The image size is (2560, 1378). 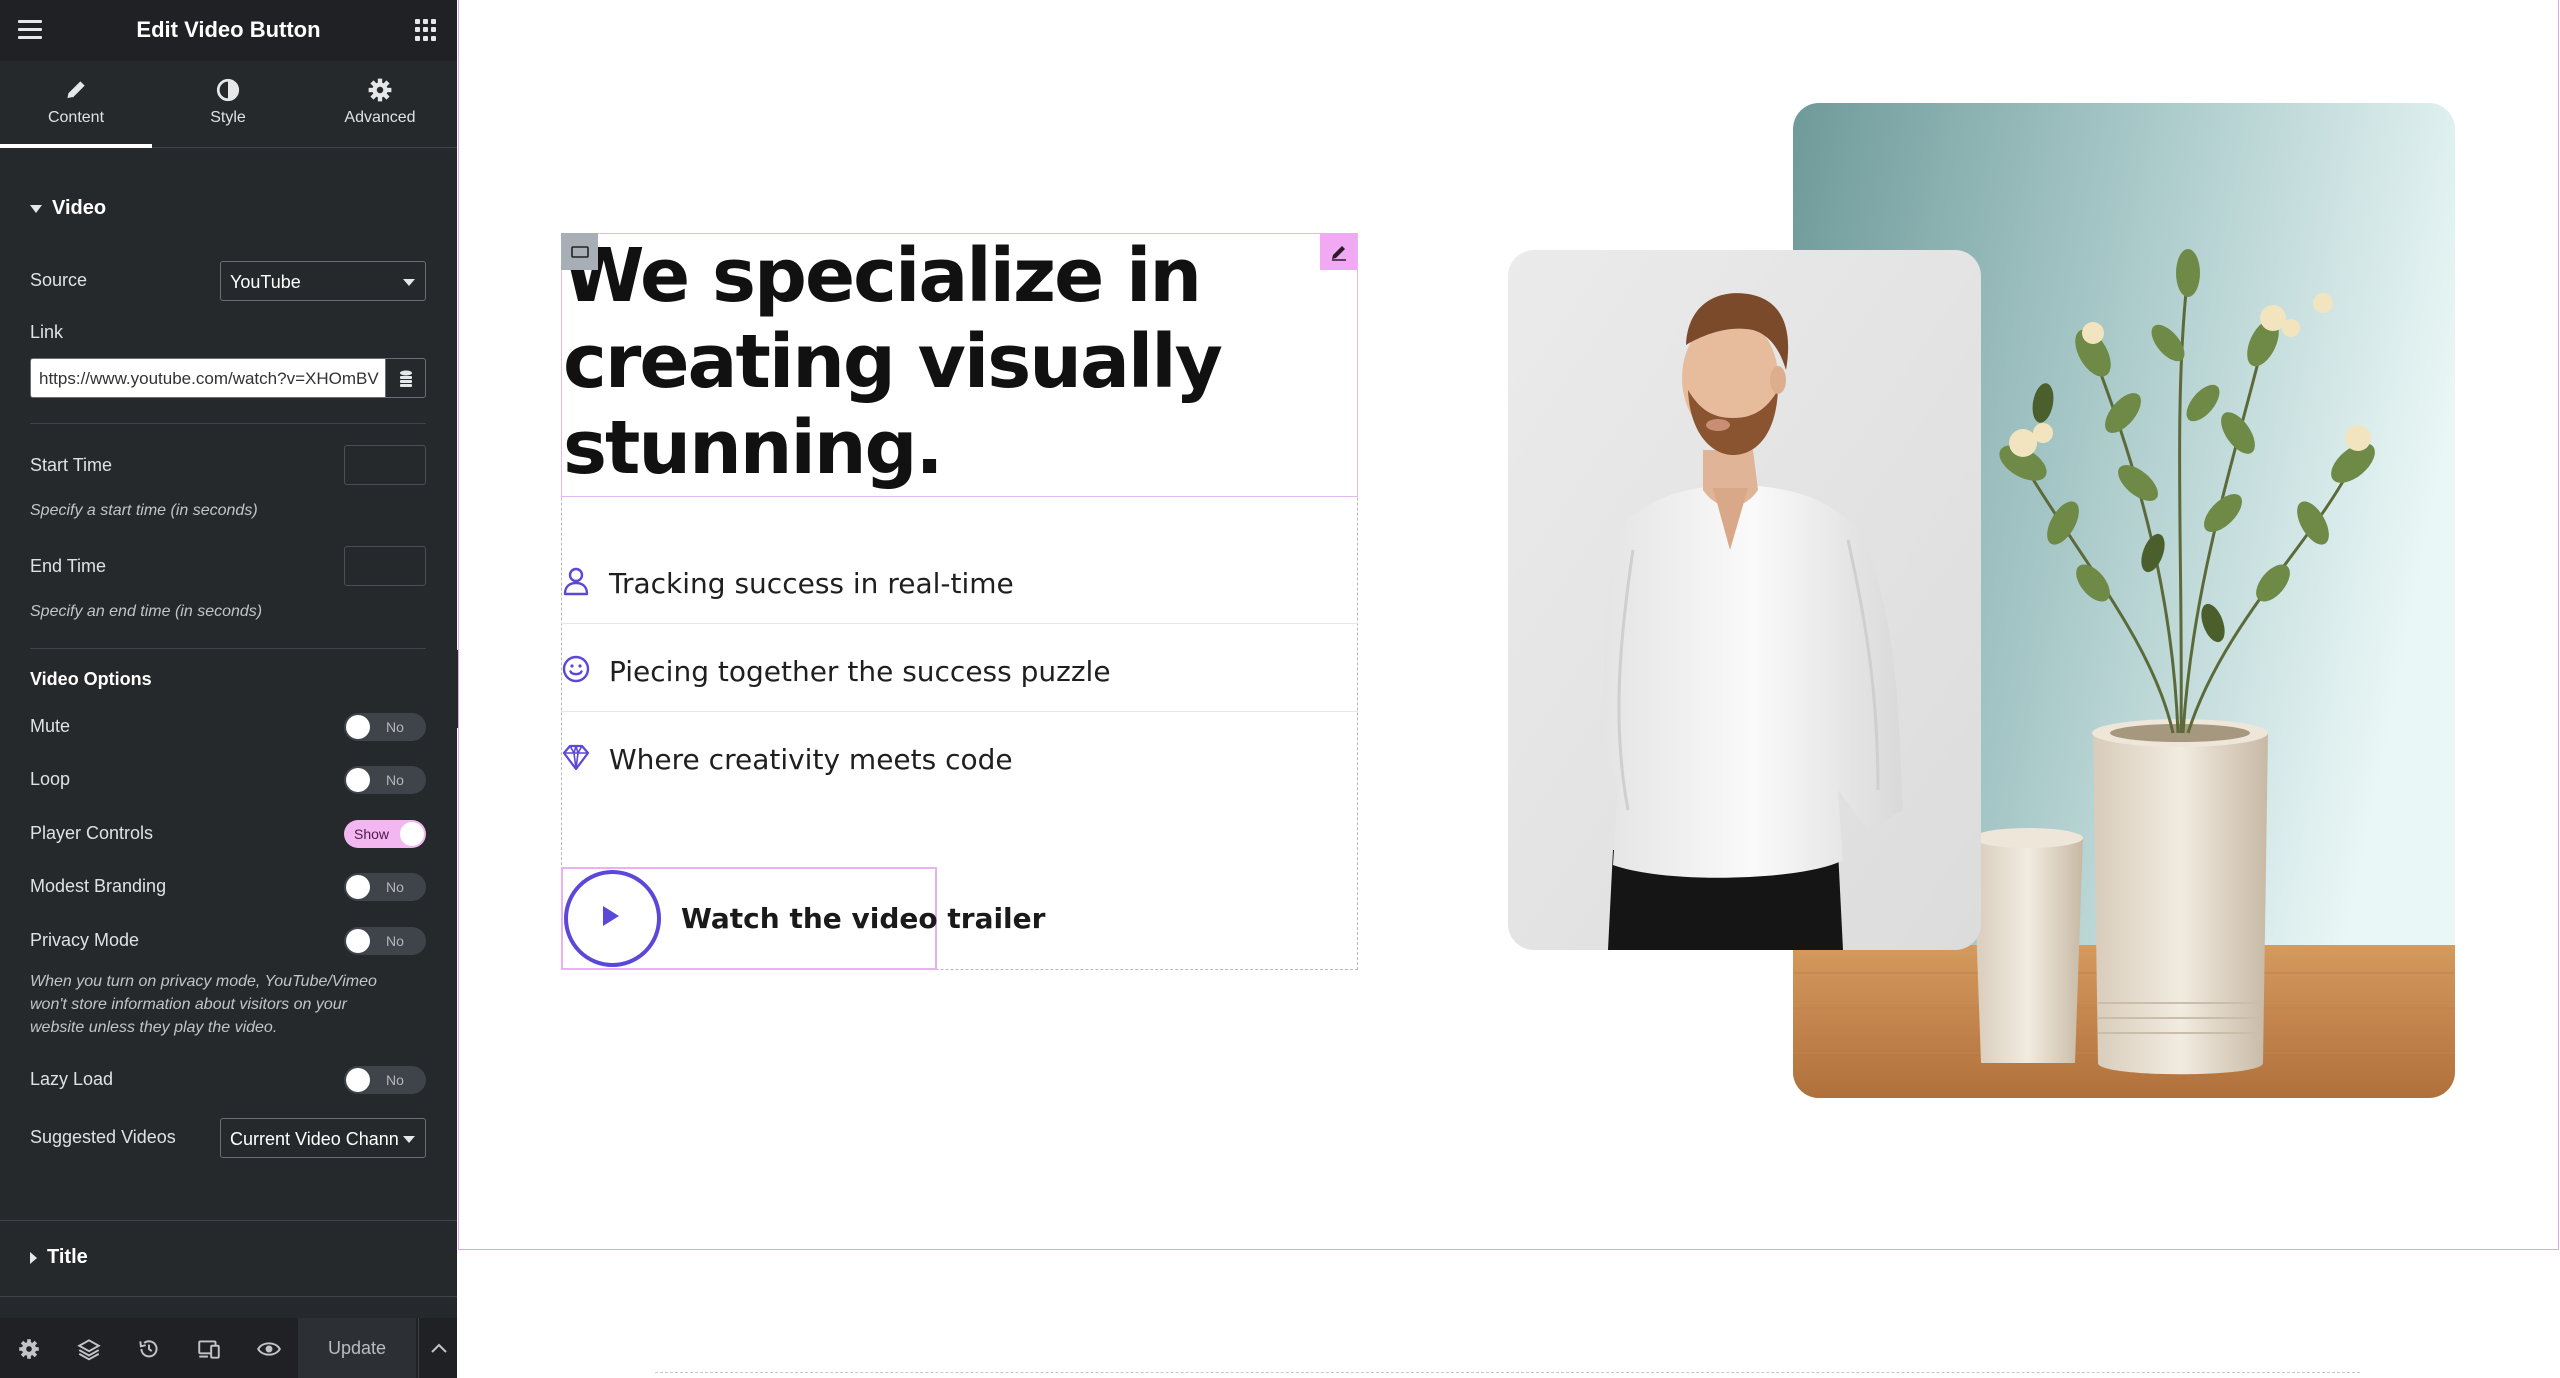 What do you see at coordinates (228, 117) in the screenshot?
I see `tab-style-label: Style` at bounding box center [228, 117].